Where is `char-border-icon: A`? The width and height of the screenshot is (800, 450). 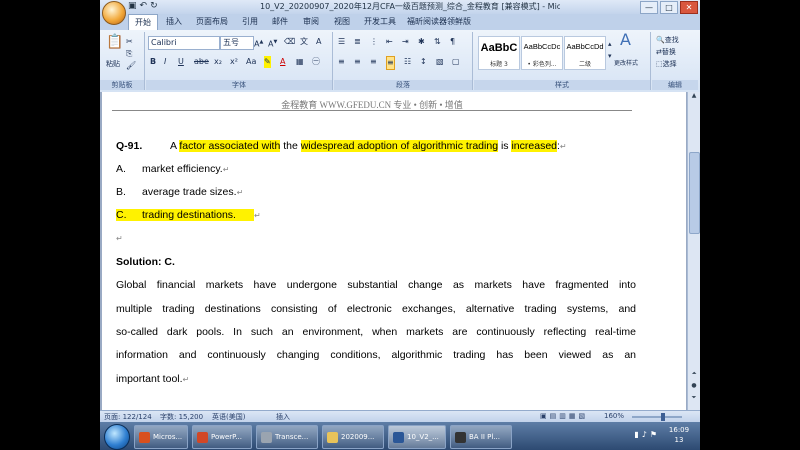 char-border-icon: A is located at coordinates (318, 42).